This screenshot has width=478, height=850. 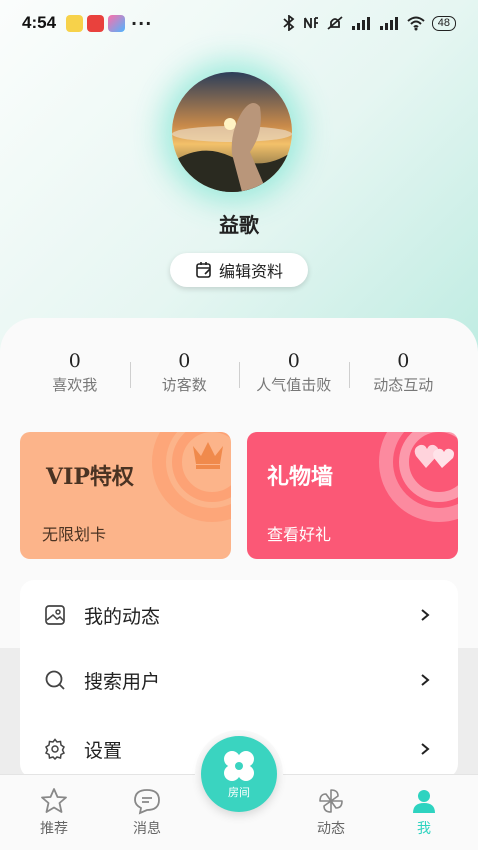 I want to click on stat-interactions: 0 动态互动, so click(x=403, y=372).